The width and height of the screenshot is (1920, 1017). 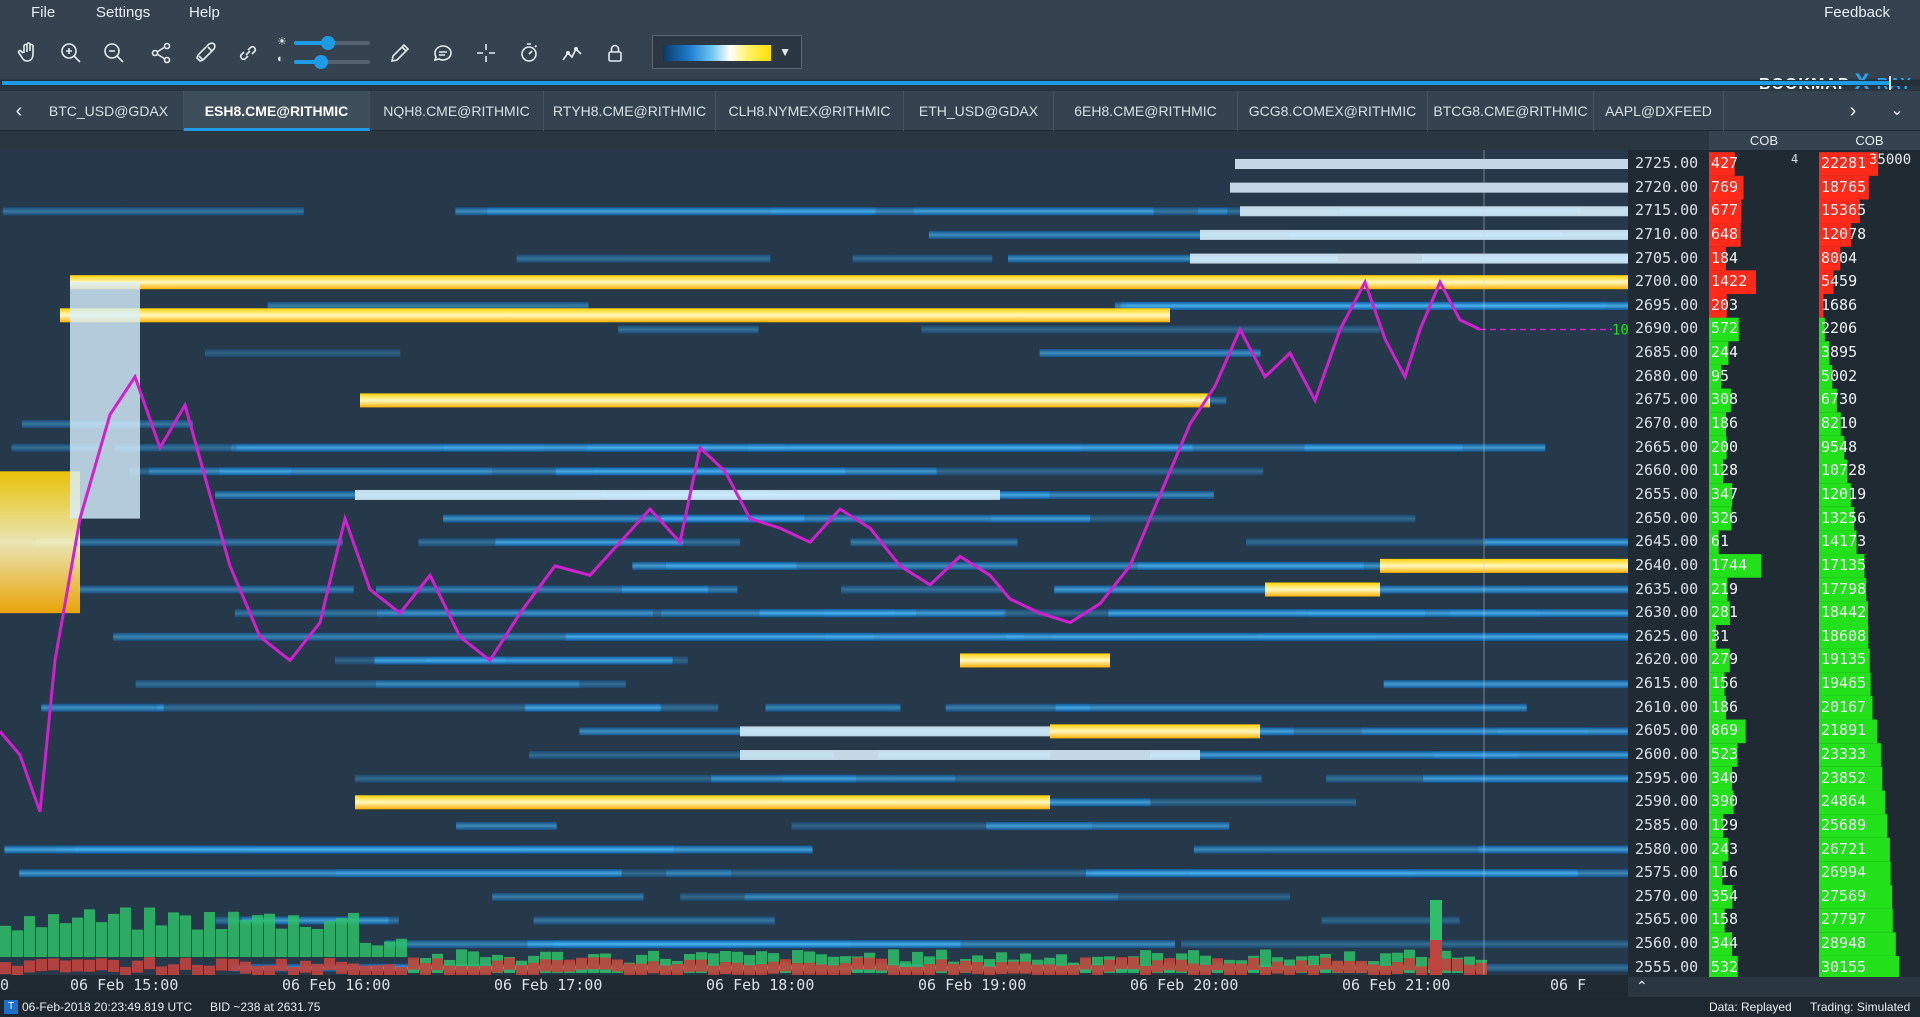 I want to click on price-label: 2615.00, so click(x=1667, y=683).